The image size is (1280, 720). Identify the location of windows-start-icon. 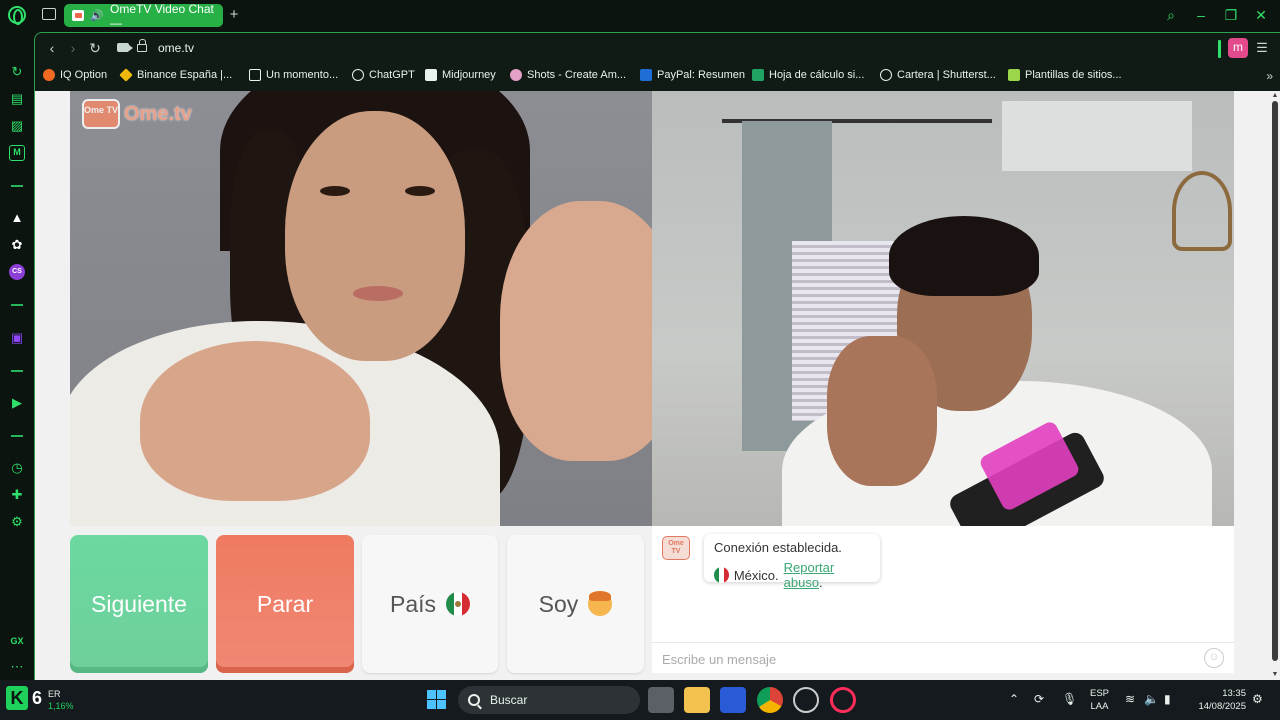
(436, 699).